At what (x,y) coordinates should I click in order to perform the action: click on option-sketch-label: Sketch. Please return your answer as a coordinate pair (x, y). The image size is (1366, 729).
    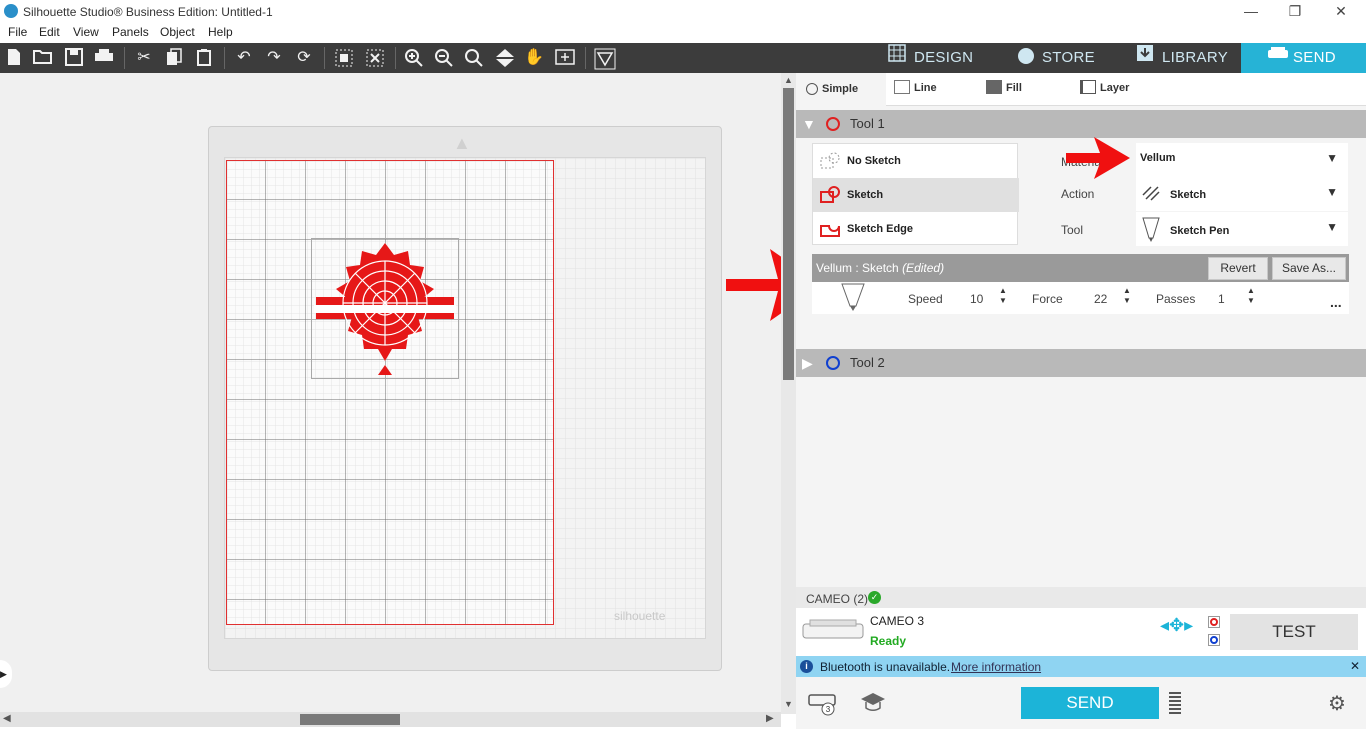
    Looking at the image, I should click on (865, 195).